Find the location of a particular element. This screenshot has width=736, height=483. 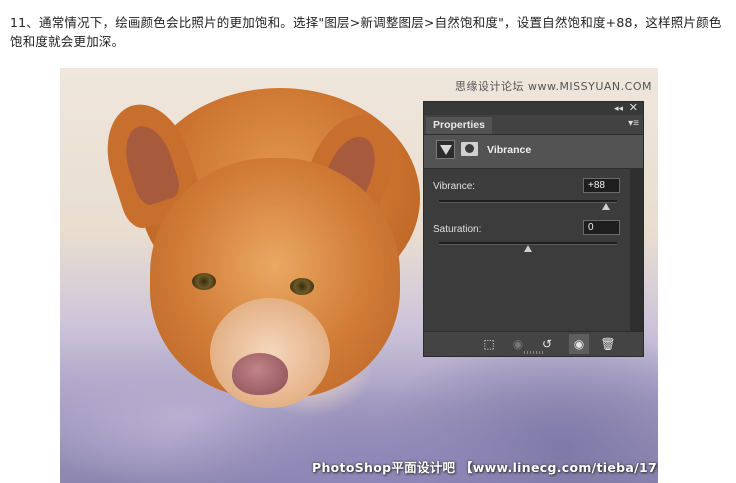

close-icon: ✕ is located at coordinates (633, 108).